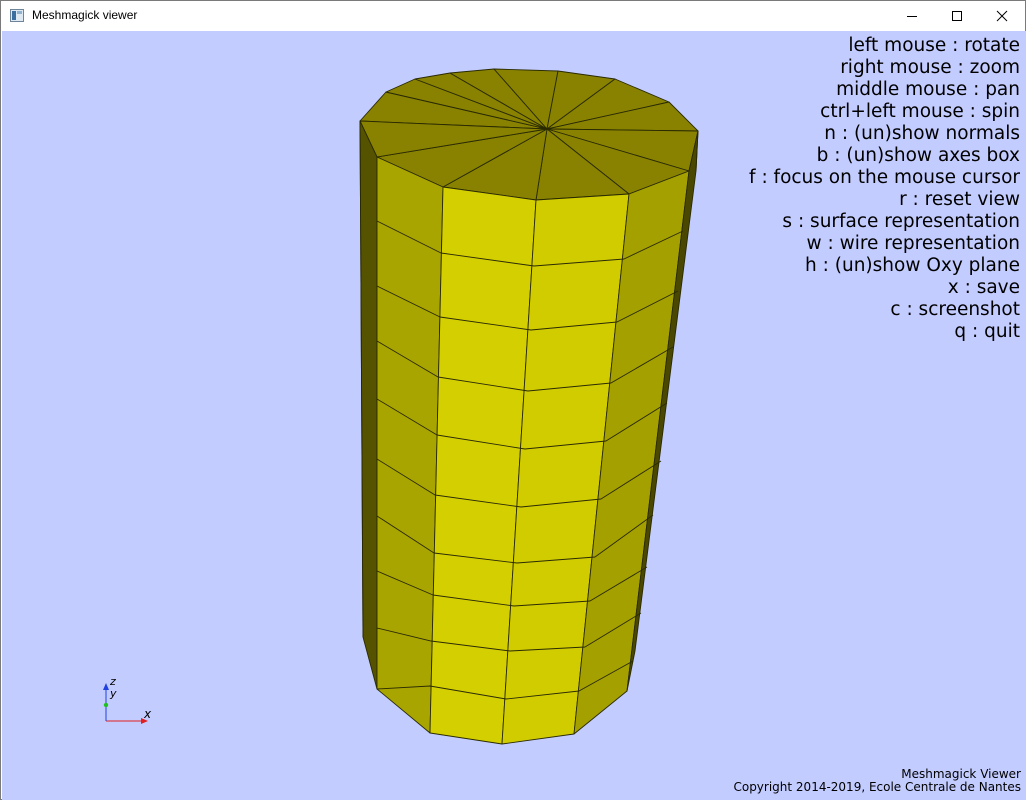 This screenshot has width=1026, height=800. I want to click on help-line: b : (un)show axes box, so click(918, 155).